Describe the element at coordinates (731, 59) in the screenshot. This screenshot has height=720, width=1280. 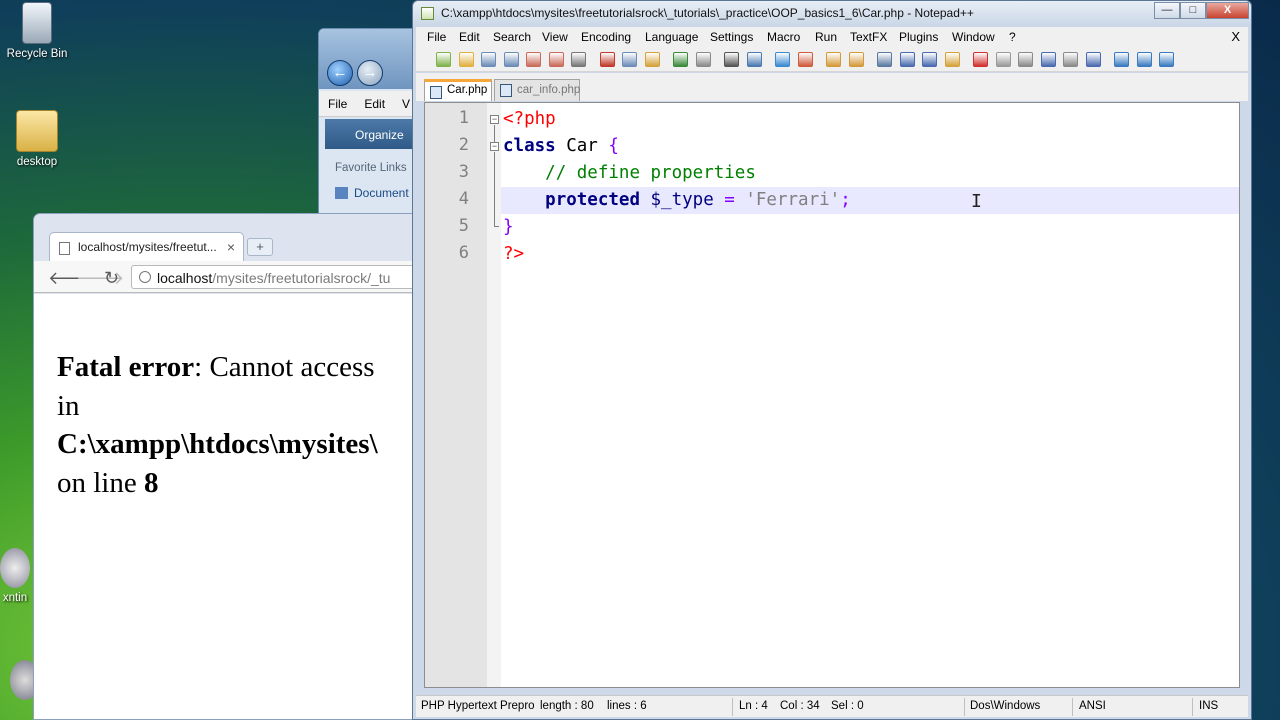
I see `find-icon` at that location.